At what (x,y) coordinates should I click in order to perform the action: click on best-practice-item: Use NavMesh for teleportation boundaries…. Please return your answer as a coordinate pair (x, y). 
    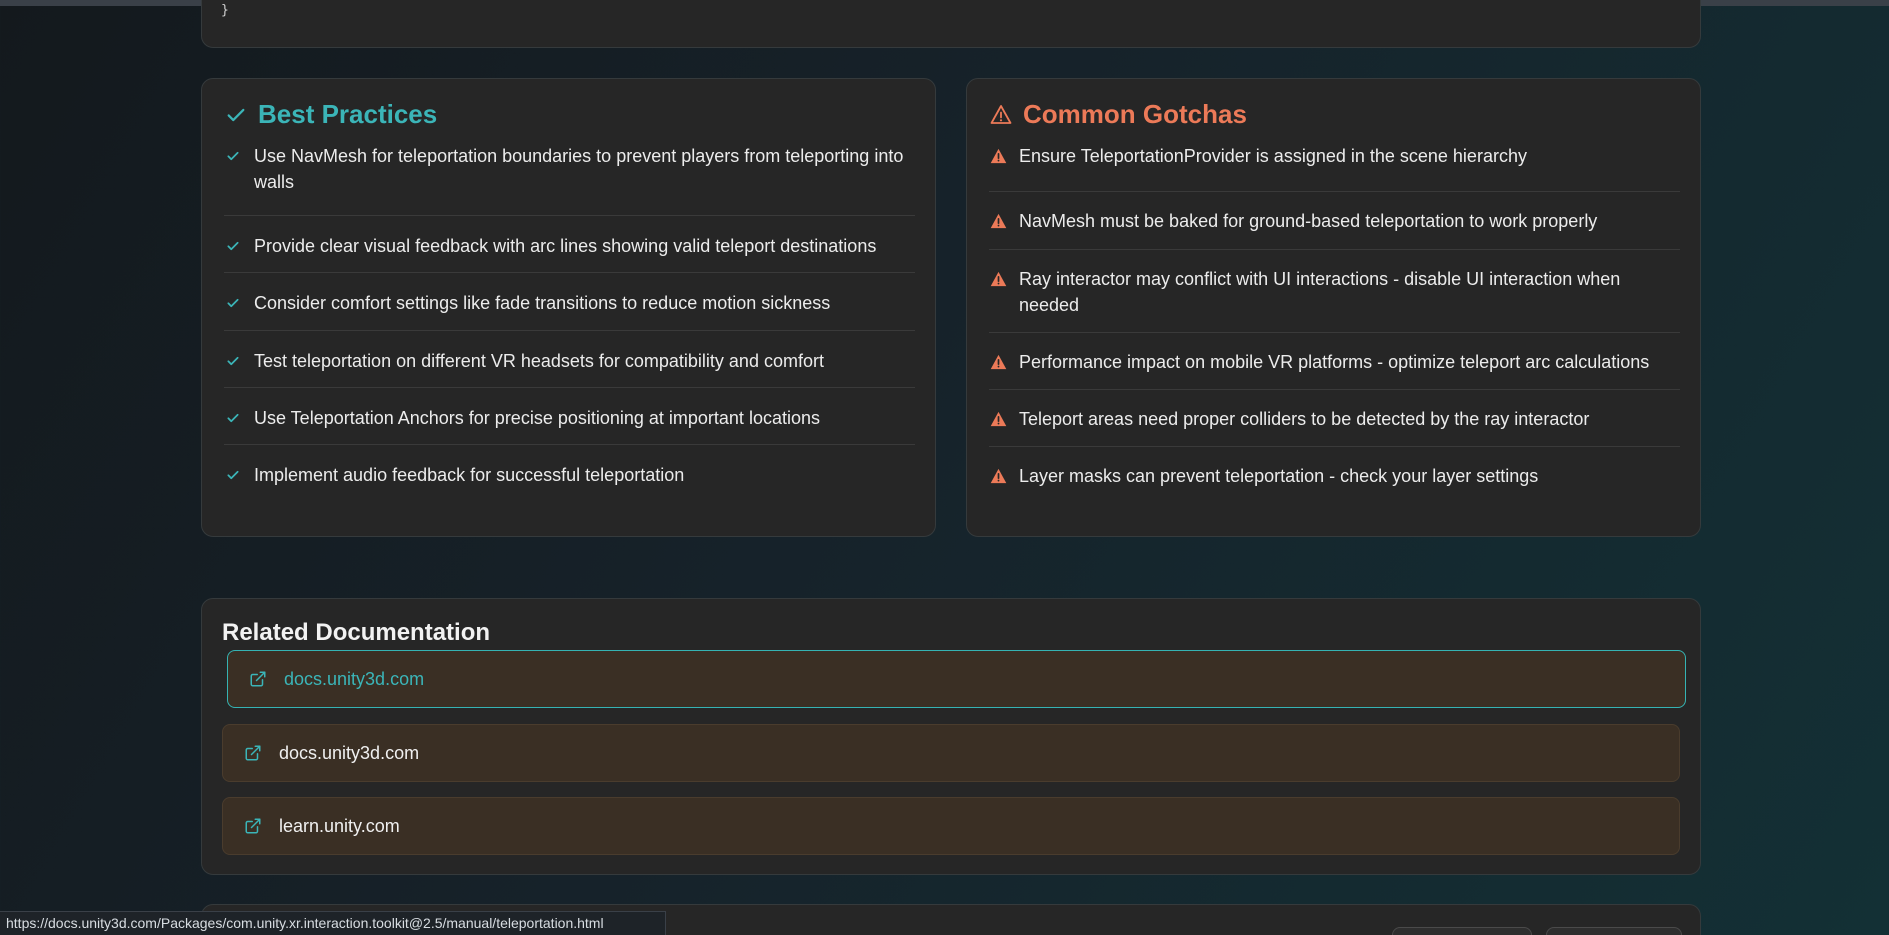
    Looking at the image, I should click on (569, 179).